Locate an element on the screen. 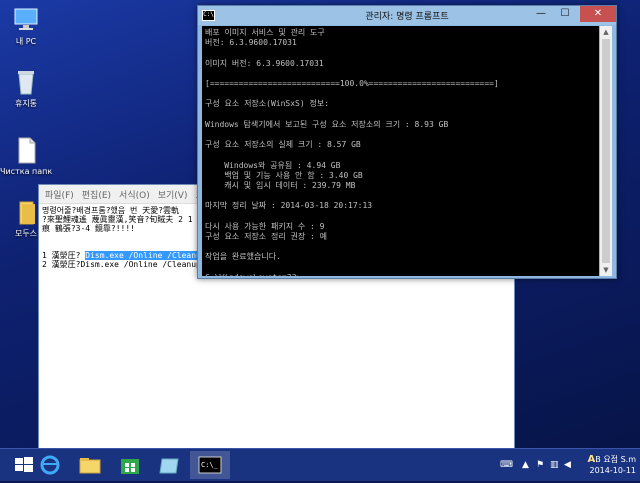  store-icon is located at coordinates (130, 466).